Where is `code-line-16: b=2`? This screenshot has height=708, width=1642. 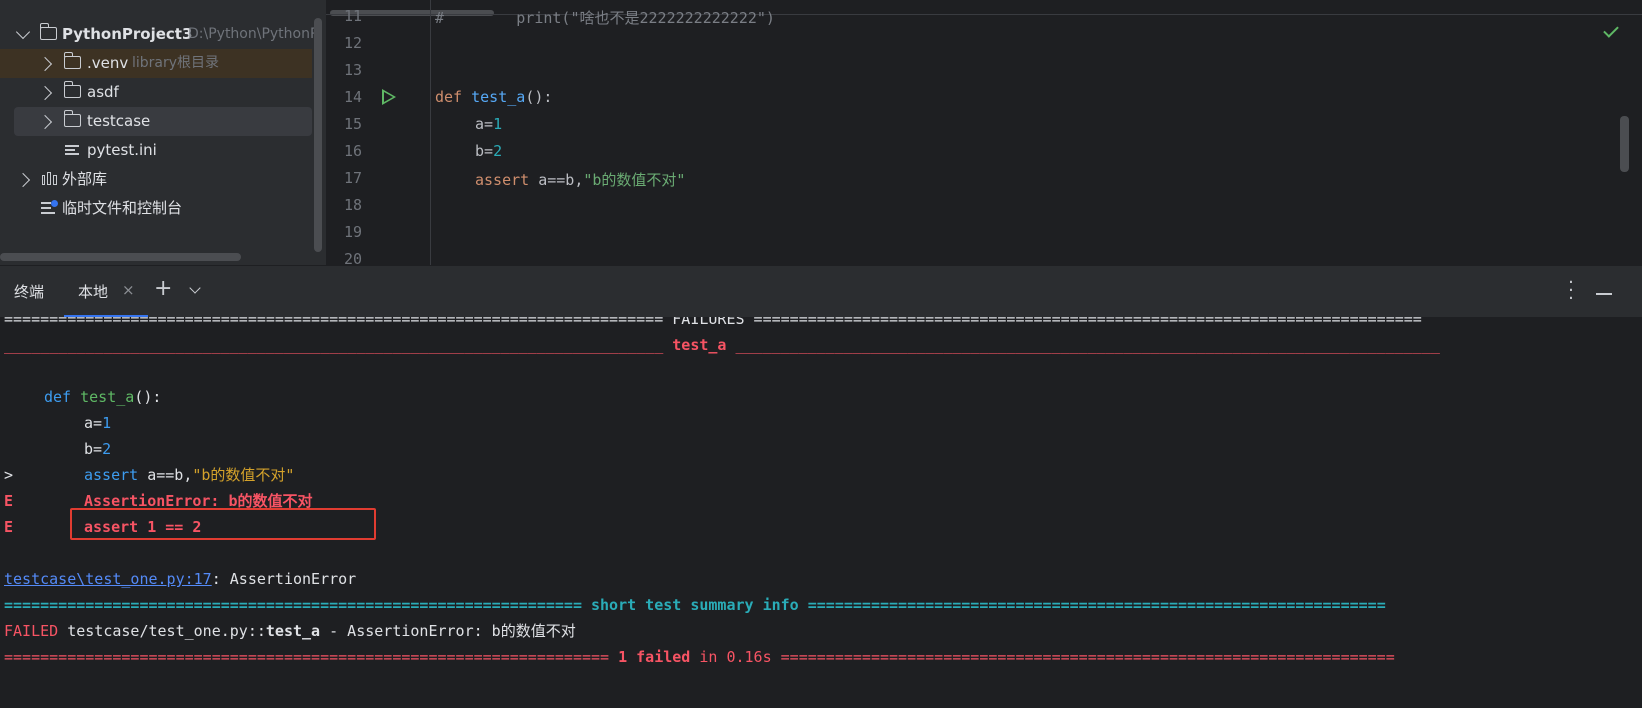 code-line-16: b=2 is located at coordinates (488, 151).